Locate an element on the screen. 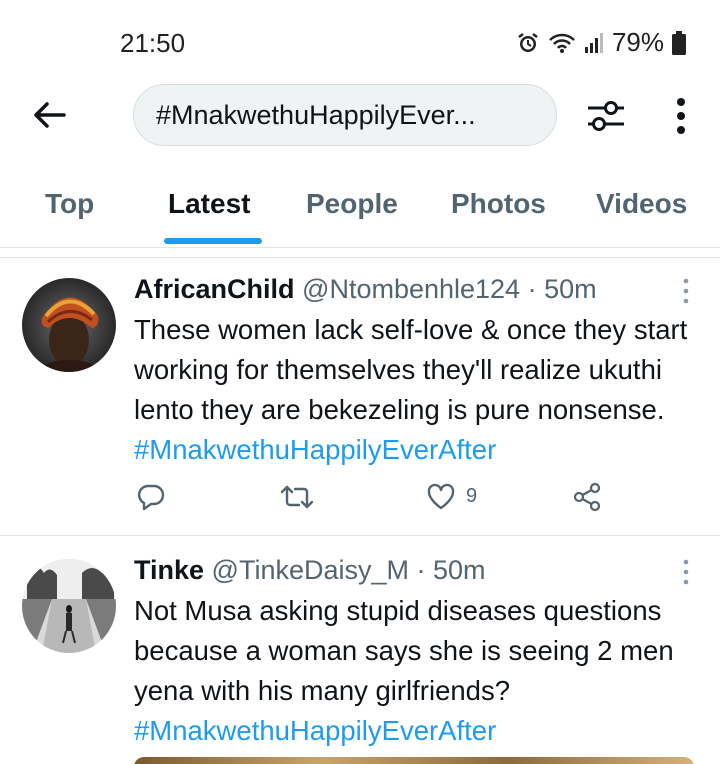 The image size is (720, 764). tab-photos: Photos is located at coordinates (498, 204).